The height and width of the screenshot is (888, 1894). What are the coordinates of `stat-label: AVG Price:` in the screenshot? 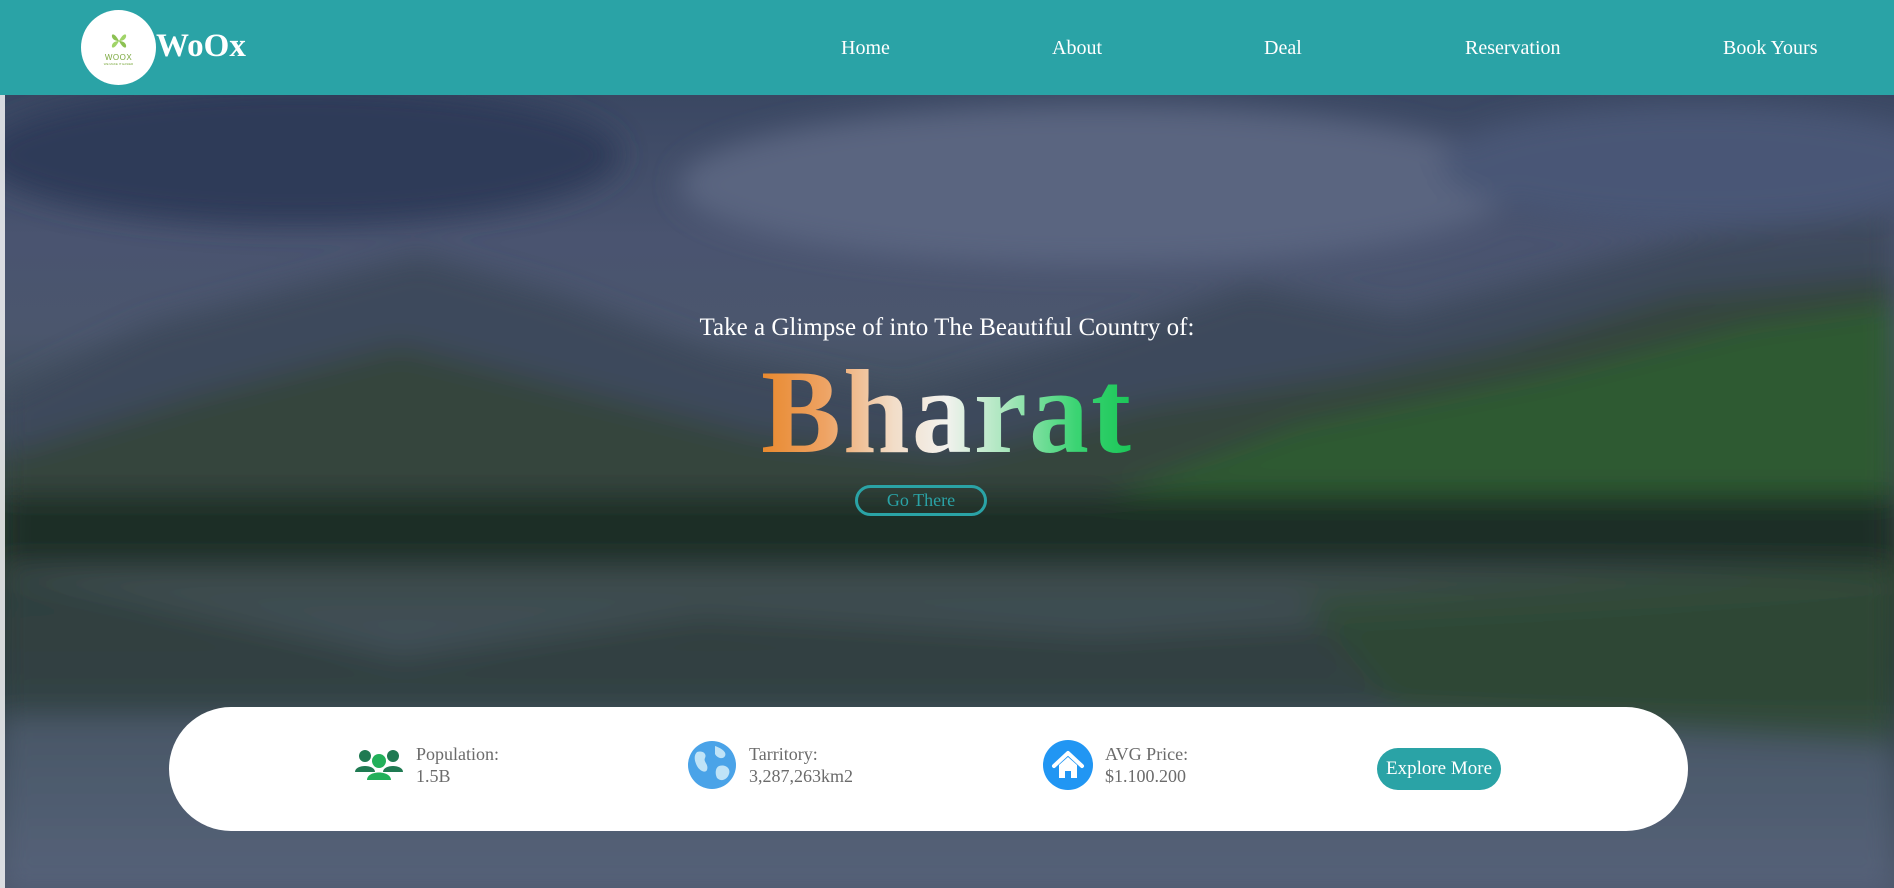 It's located at (1147, 754).